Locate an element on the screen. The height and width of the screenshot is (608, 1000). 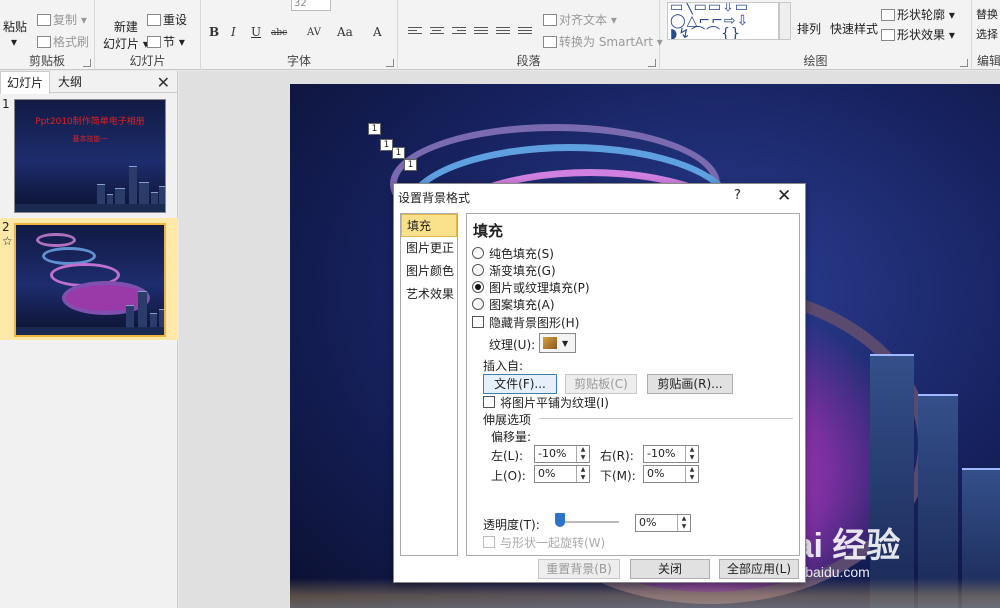
top-offset-stepper: 0% ▲ ▼ is located at coordinates (562, 474).